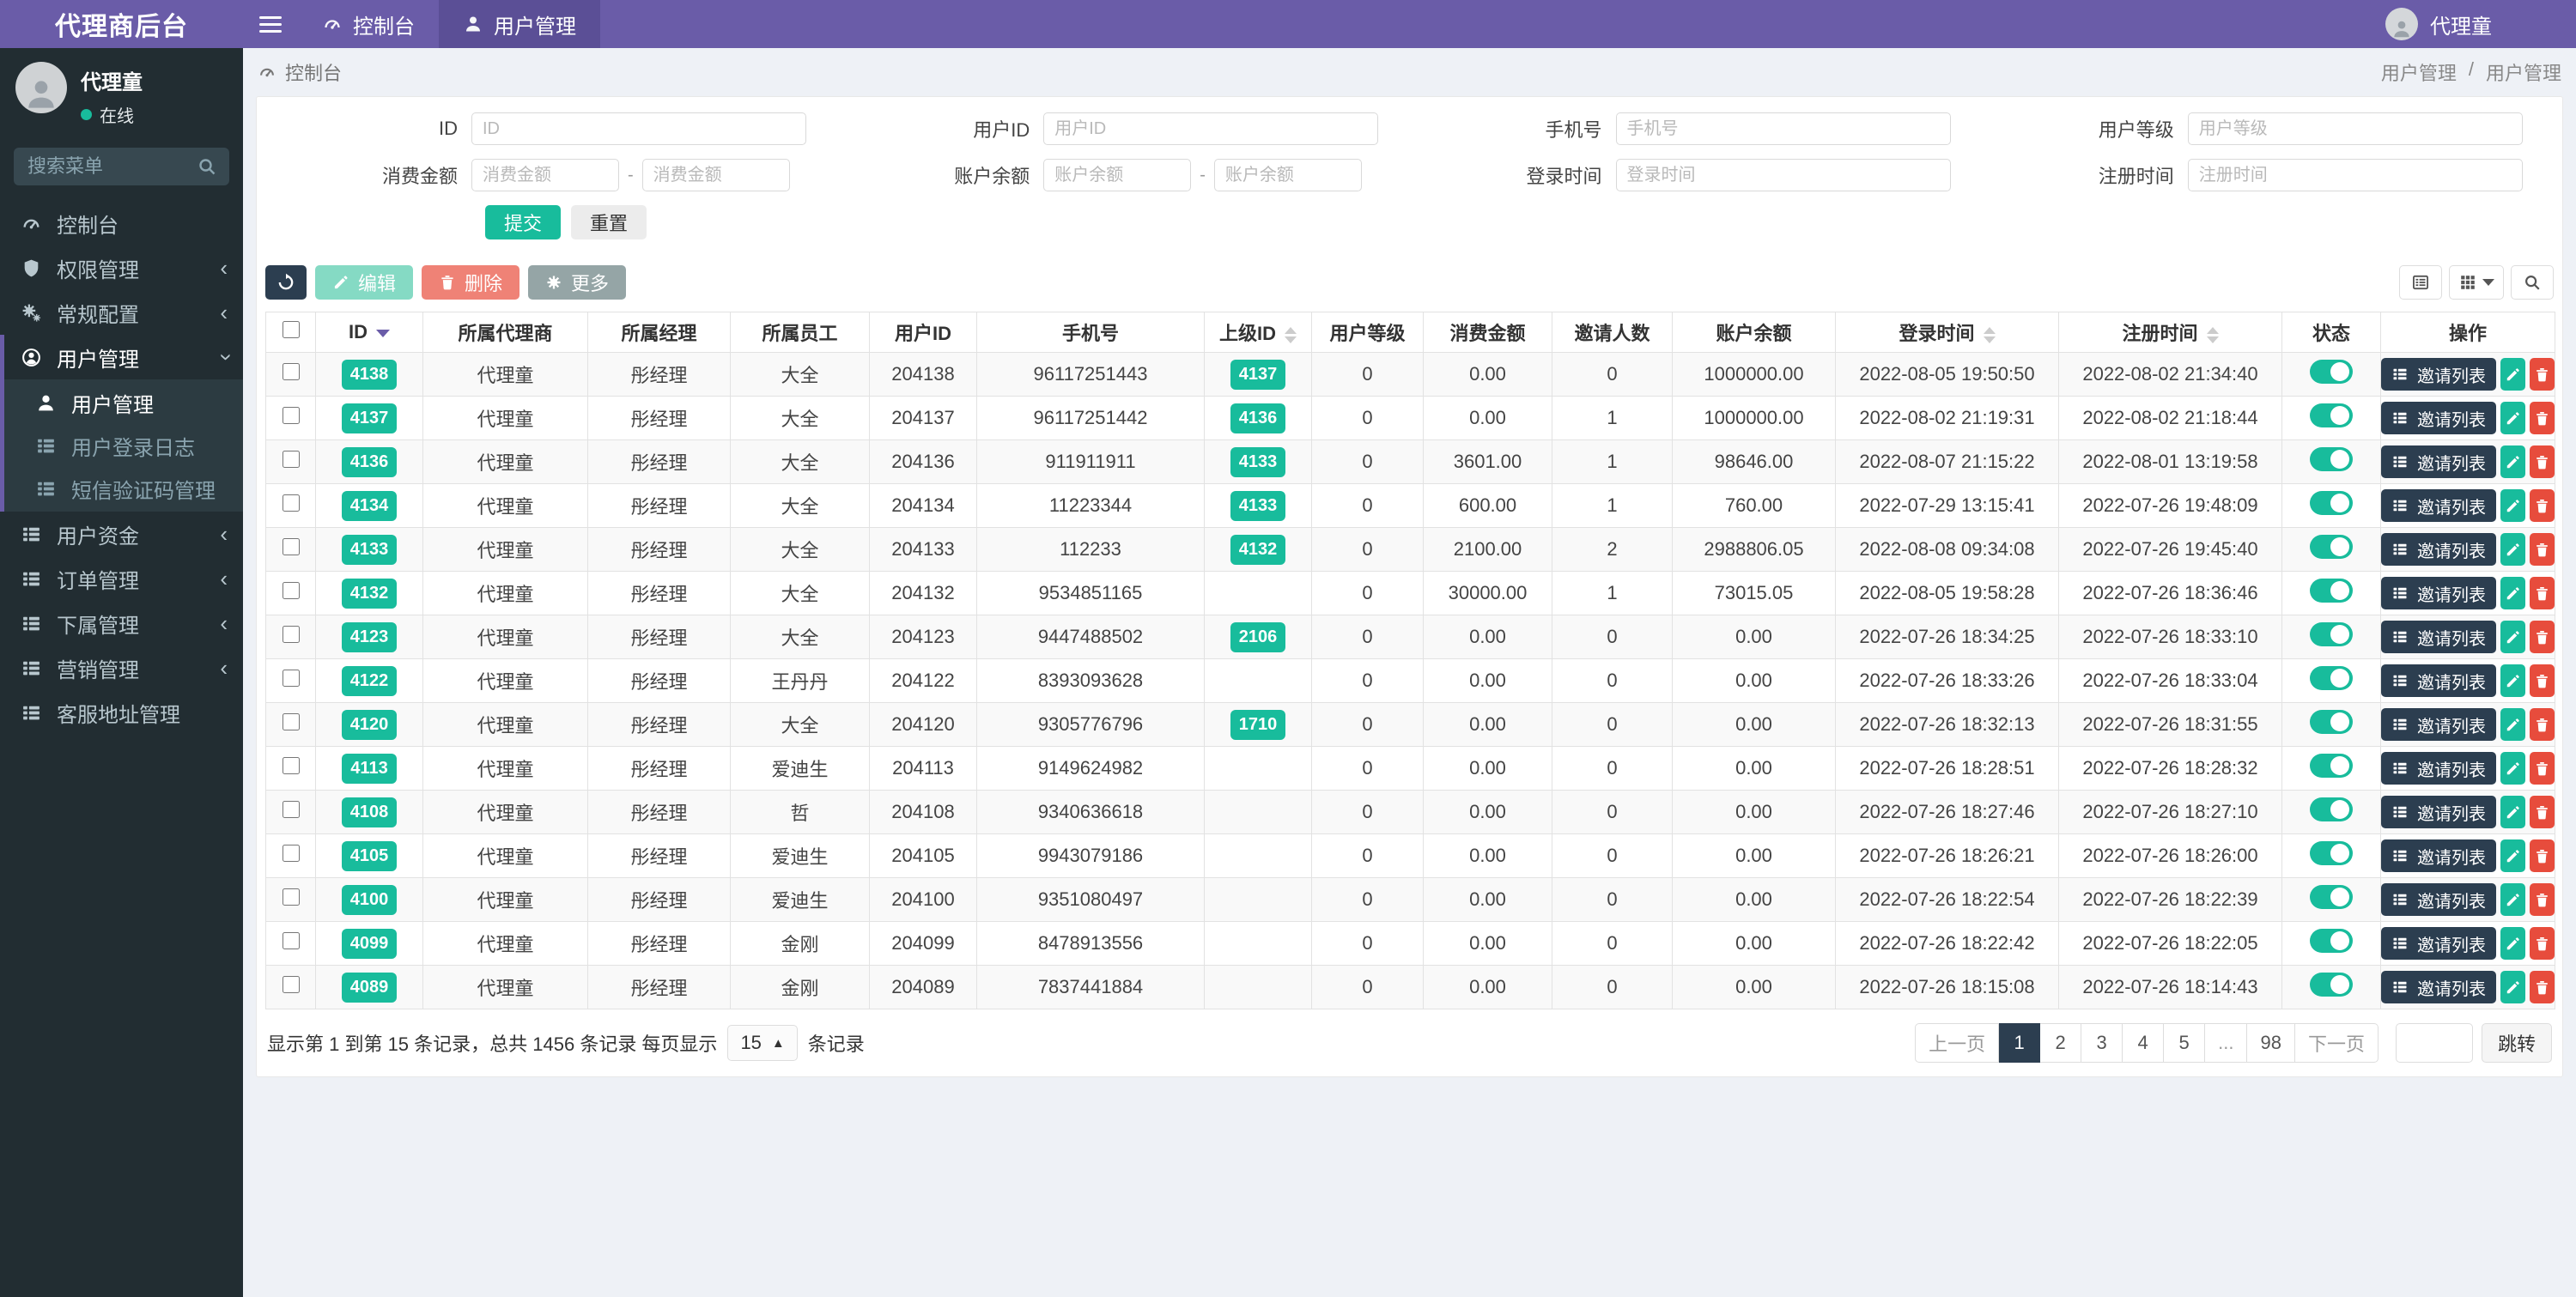 This screenshot has height=1297, width=2576. I want to click on user-menu: 代理童, so click(2438, 24).